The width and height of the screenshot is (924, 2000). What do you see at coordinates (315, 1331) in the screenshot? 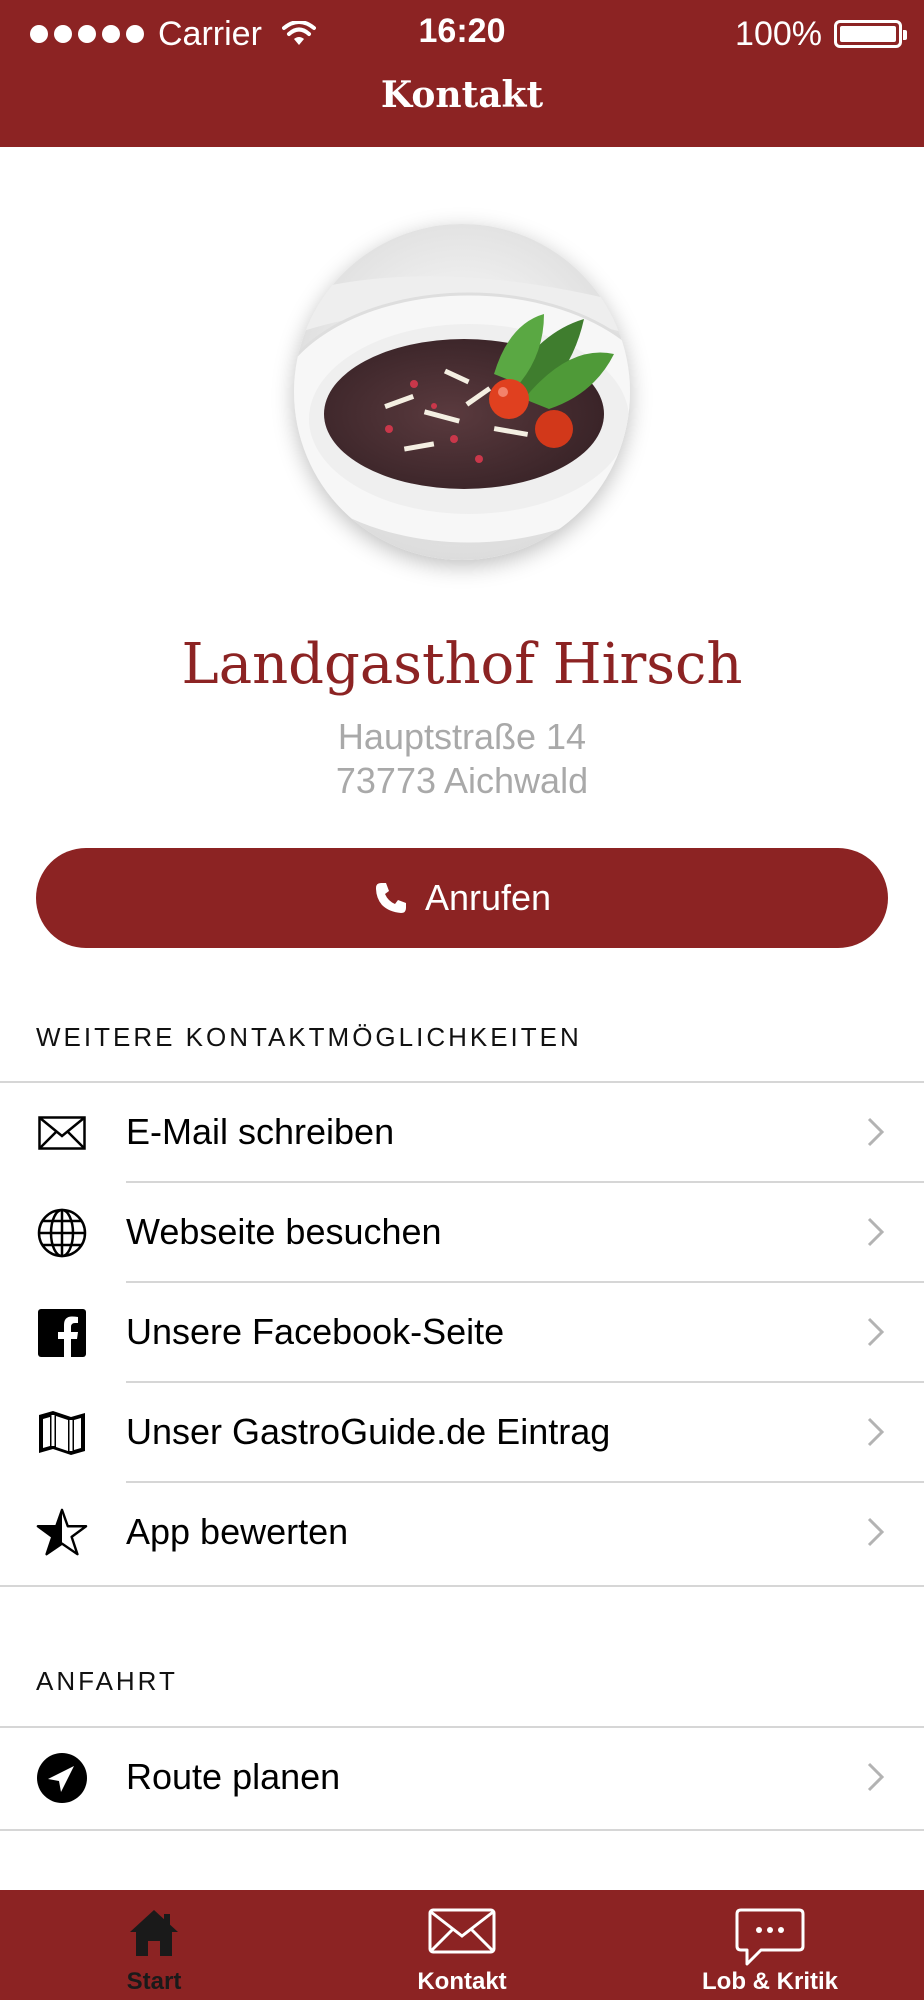
I see `list-item-label: Unsere Facebook-Seite` at bounding box center [315, 1331].